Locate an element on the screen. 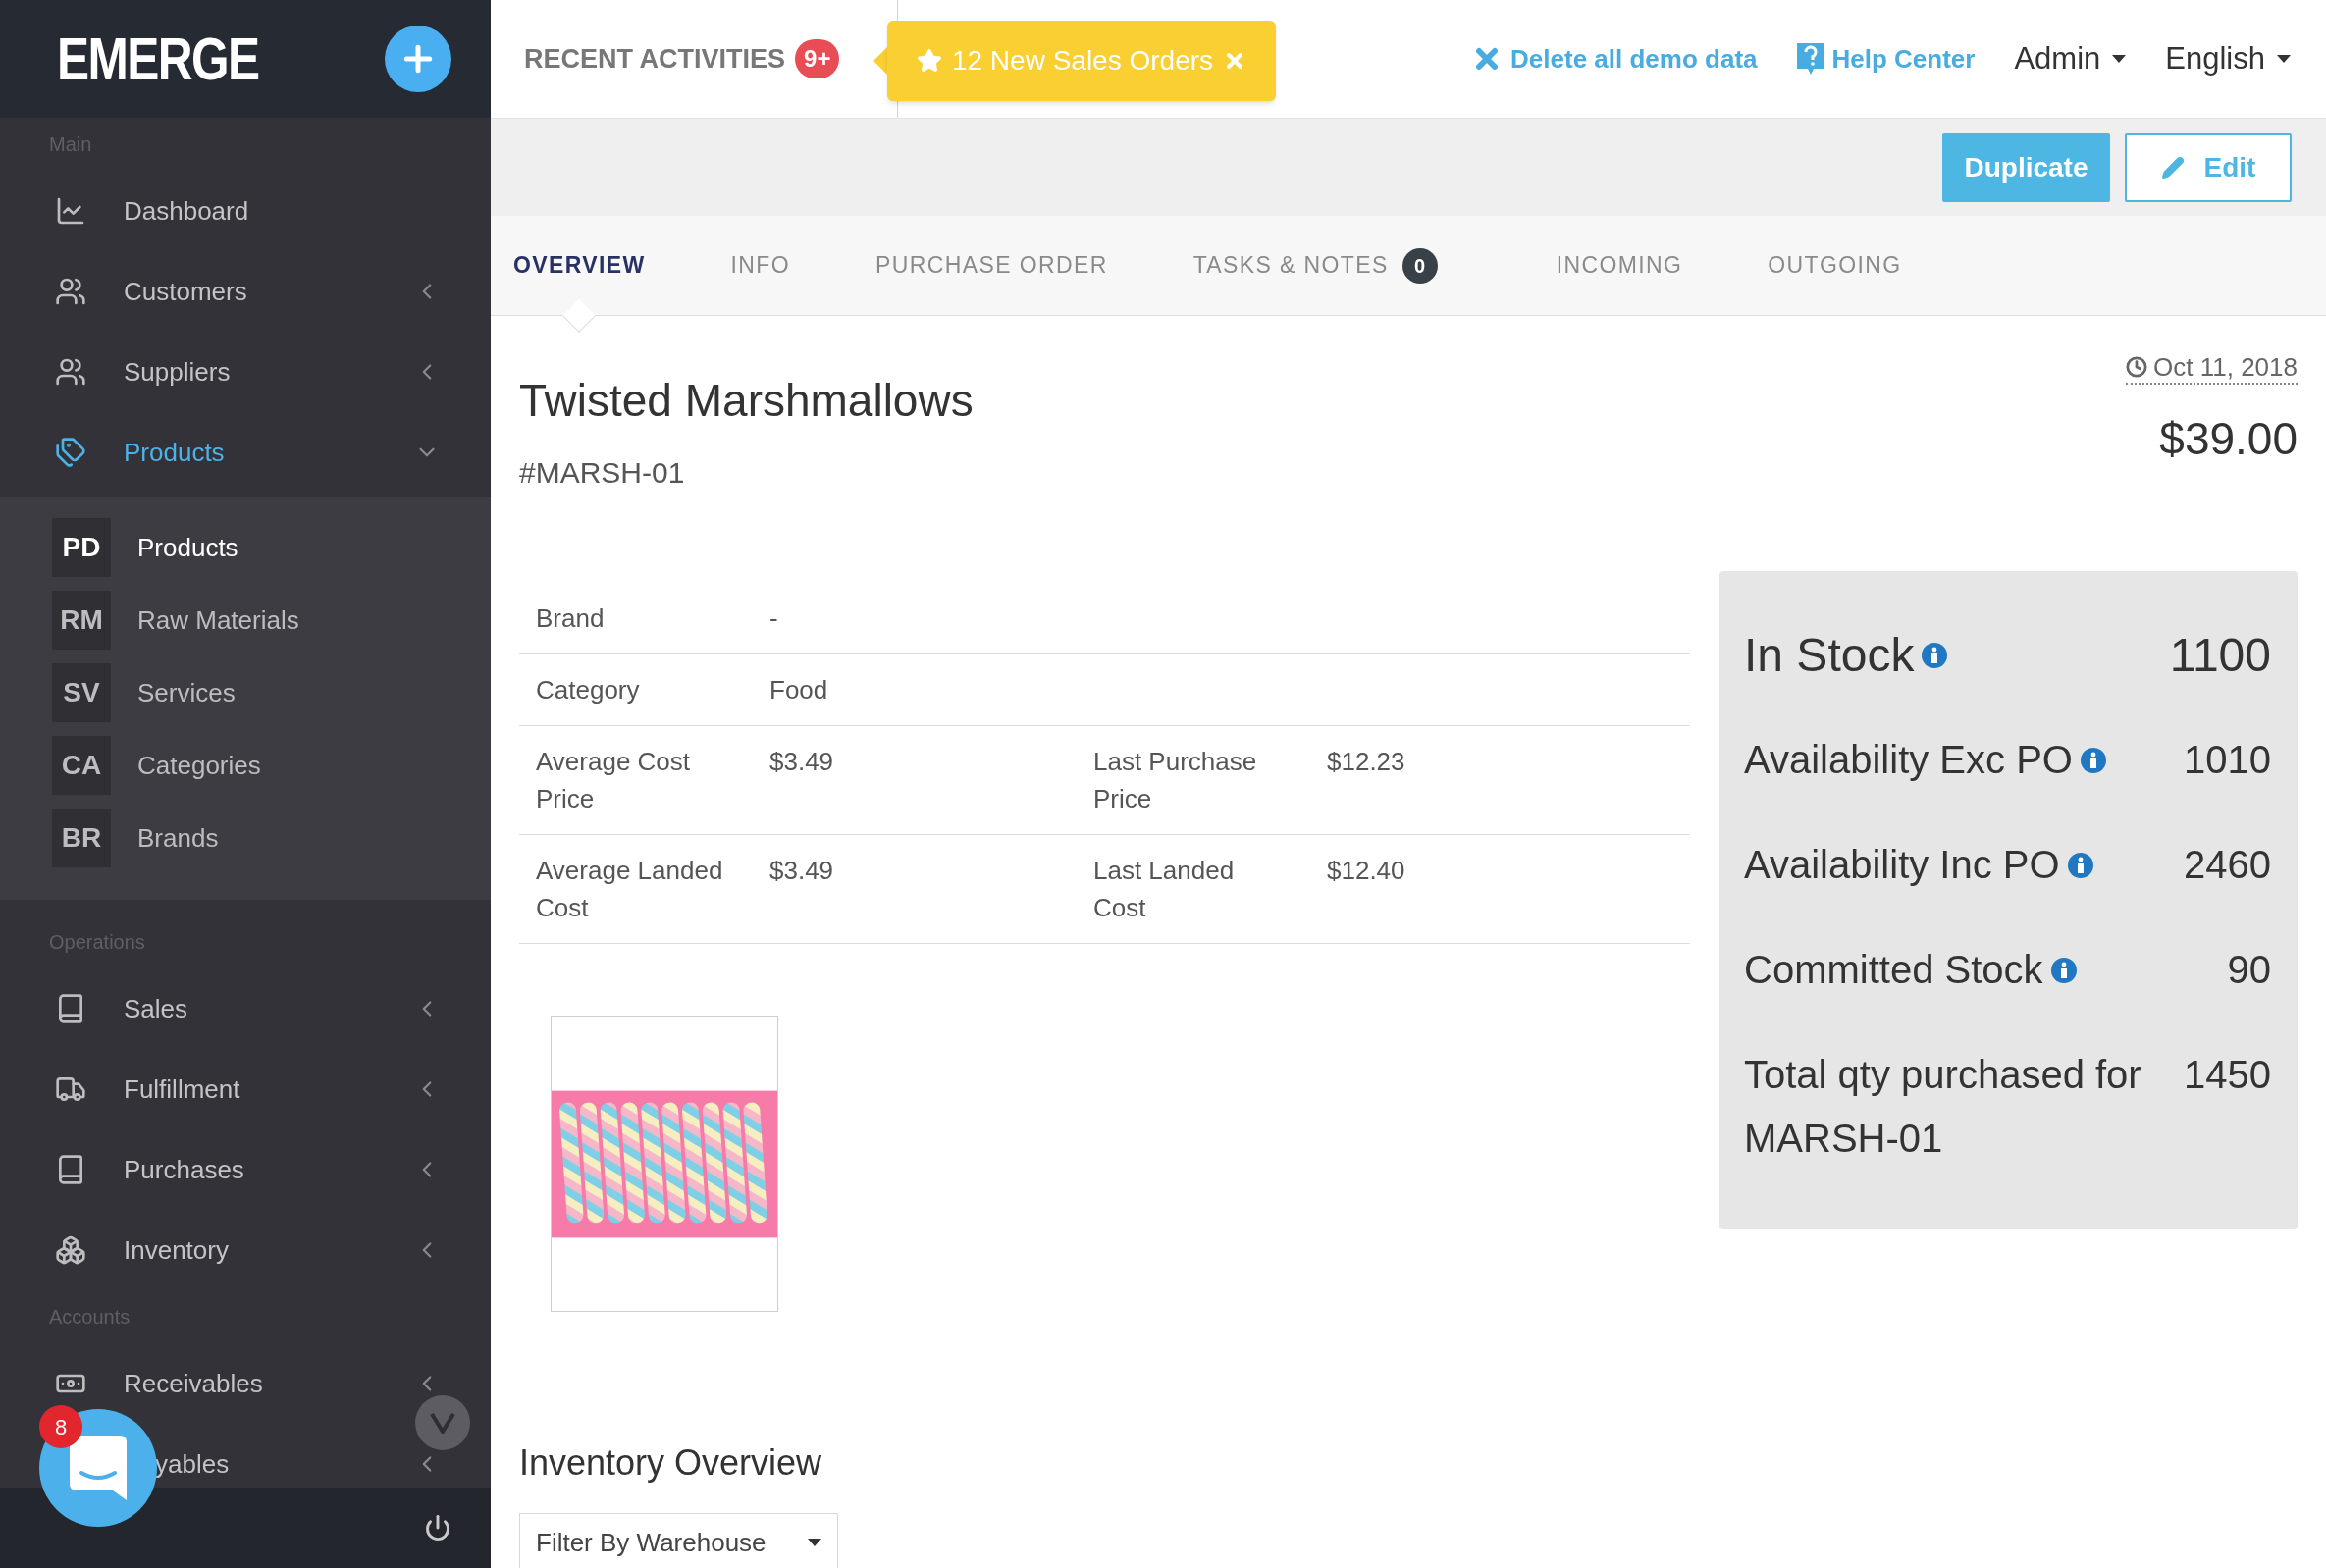 This screenshot has width=2326, height=1568. product-name: Twisted Marshmallows is located at coordinates (747, 401).